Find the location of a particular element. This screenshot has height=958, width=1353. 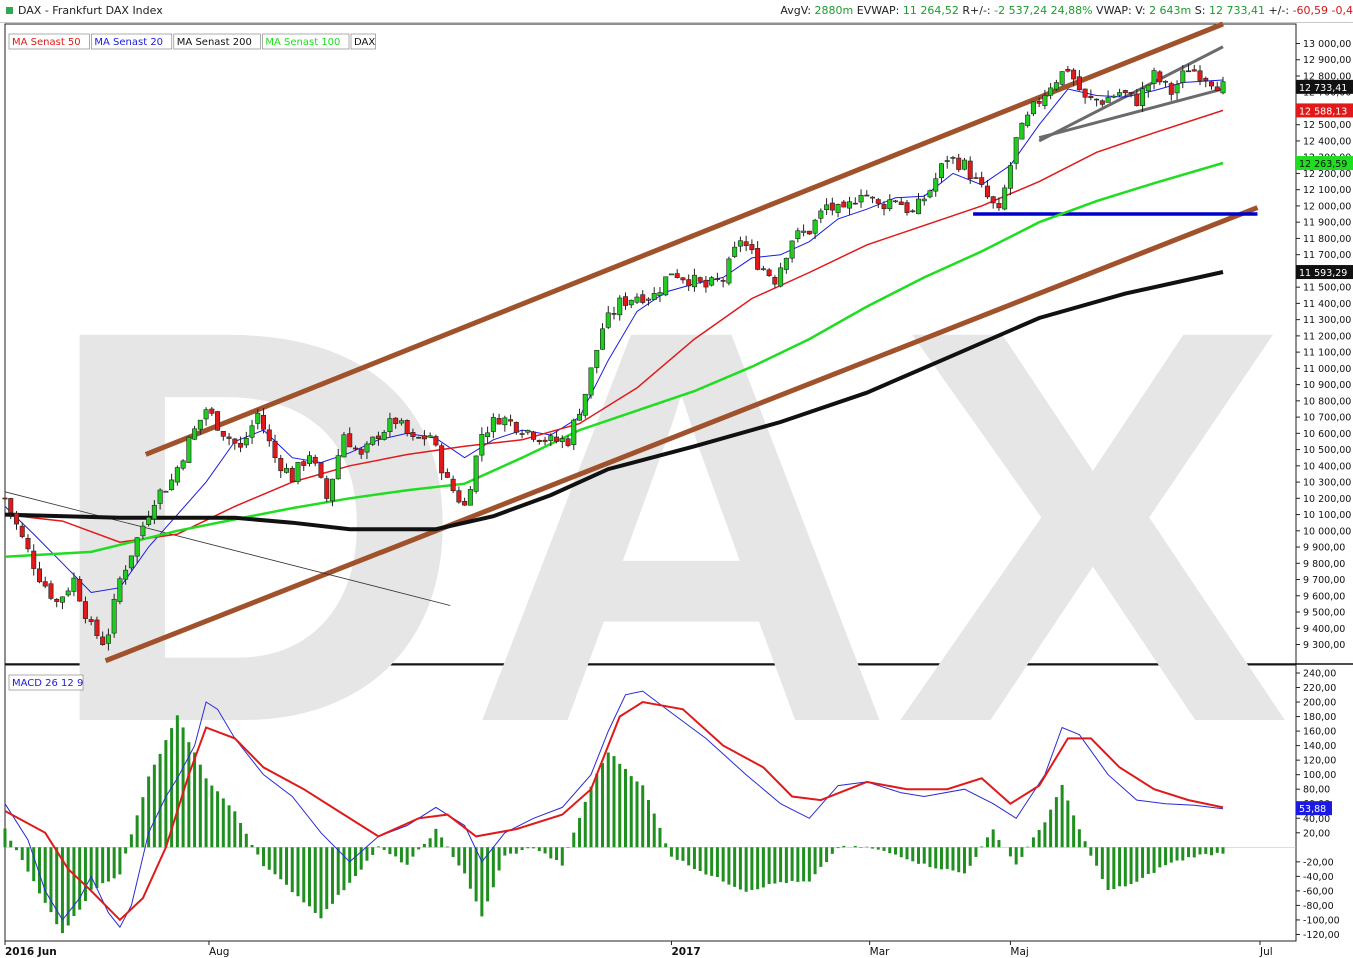

price-tick-label: 10 000,00 is located at coordinates (1327, 531).